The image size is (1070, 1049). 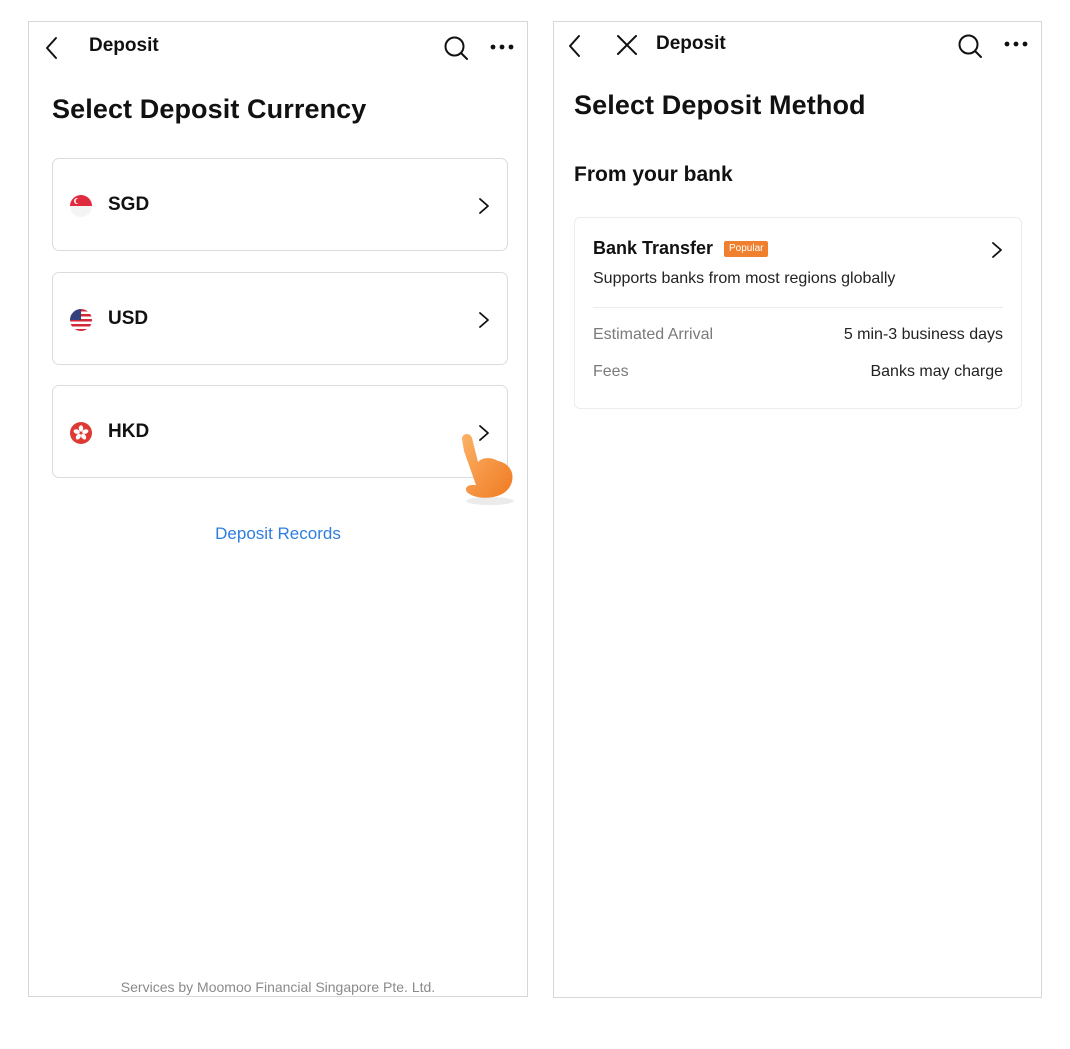 What do you see at coordinates (720, 105) in the screenshot?
I see `page-title: Select Deposit Method` at bounding box center [720, 105].